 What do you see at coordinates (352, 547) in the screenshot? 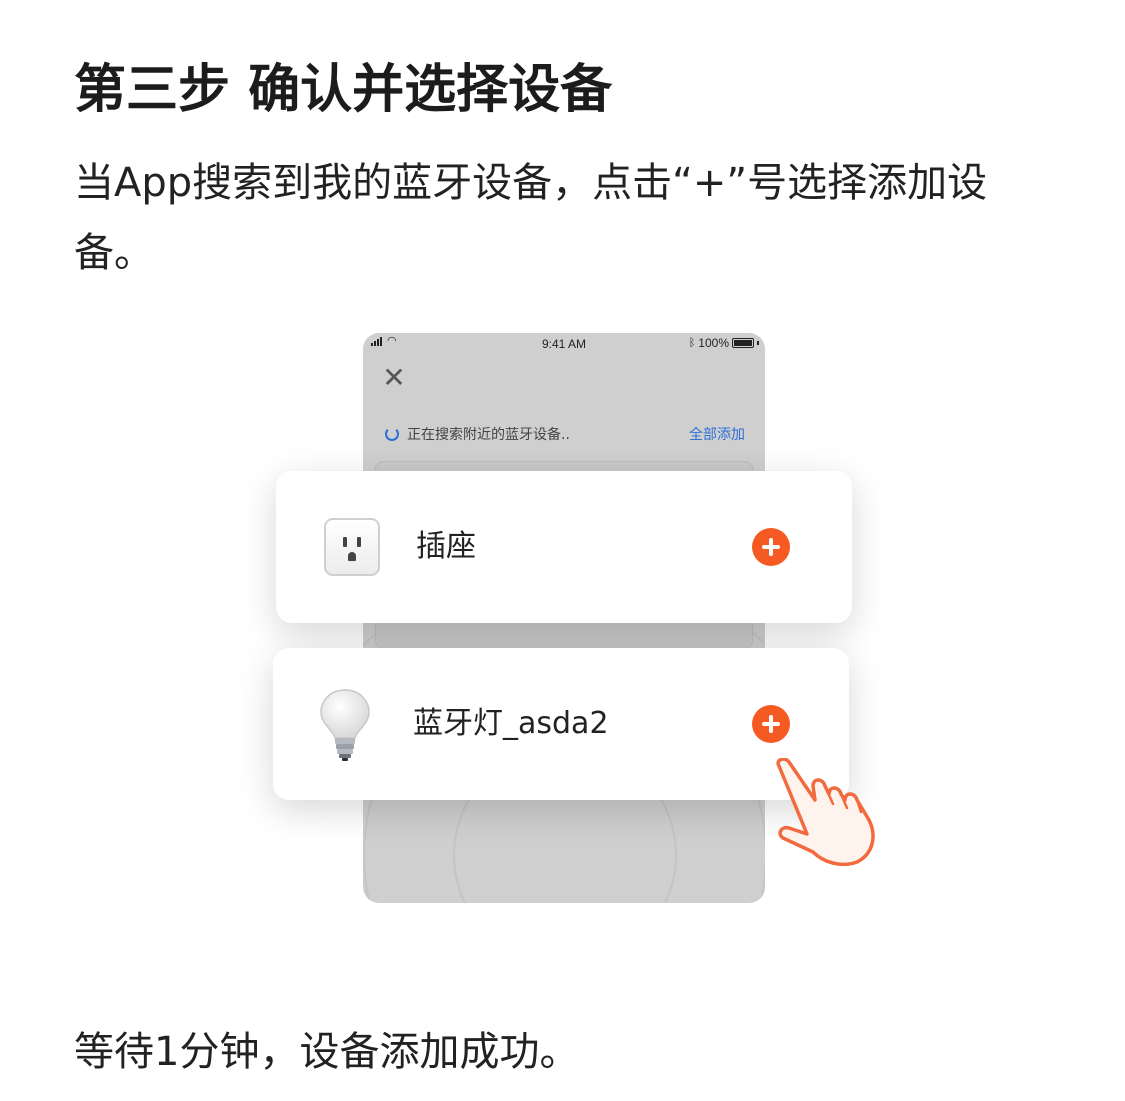
I see `socket-icon` at bounding box center [352, 547].